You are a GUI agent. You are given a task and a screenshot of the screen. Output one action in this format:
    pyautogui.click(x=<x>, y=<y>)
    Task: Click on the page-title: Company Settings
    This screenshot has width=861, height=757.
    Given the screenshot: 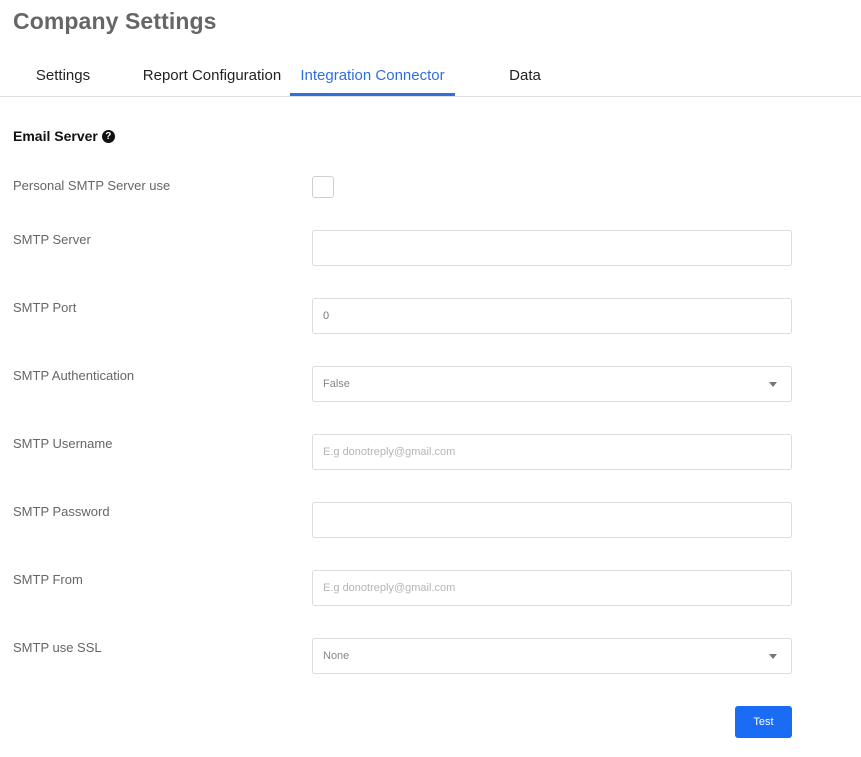 What is the action you would take?
    pyautogui.click(x=115, y=21)
    